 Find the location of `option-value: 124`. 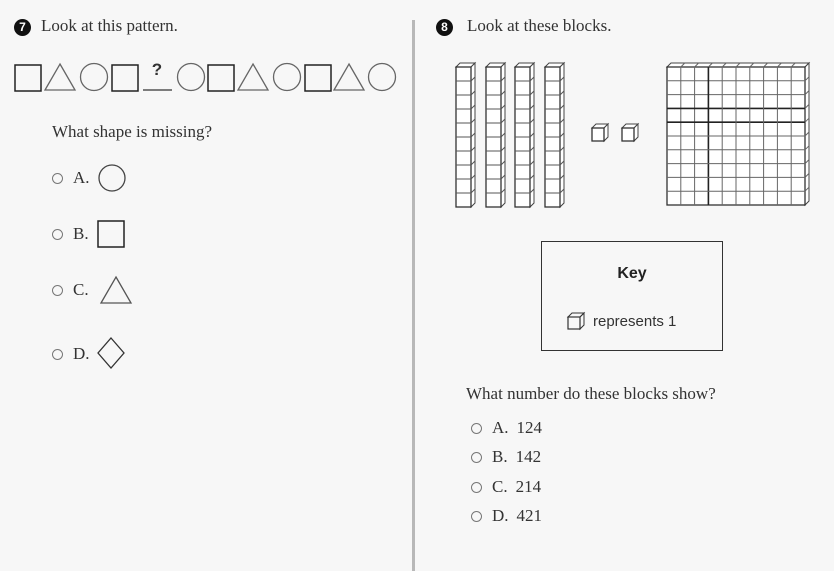

option-value: 124 is located at coordinates (529, 427).